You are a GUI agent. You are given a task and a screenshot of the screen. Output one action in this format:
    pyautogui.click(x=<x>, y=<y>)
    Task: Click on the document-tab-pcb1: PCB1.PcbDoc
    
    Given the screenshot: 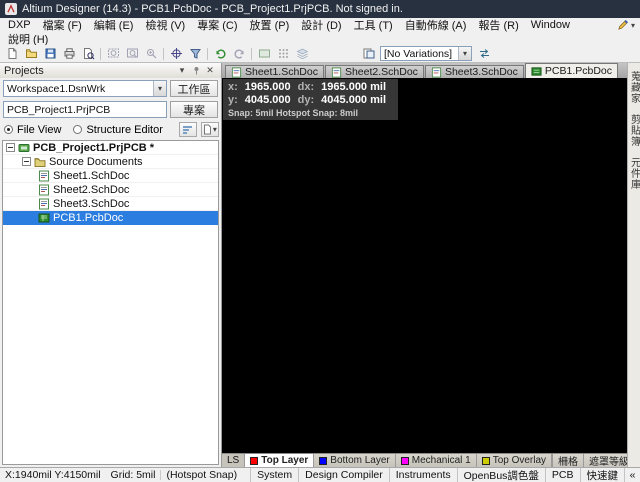 What is the action you would take?
    pyautogui.click(x=571, y=70)
    